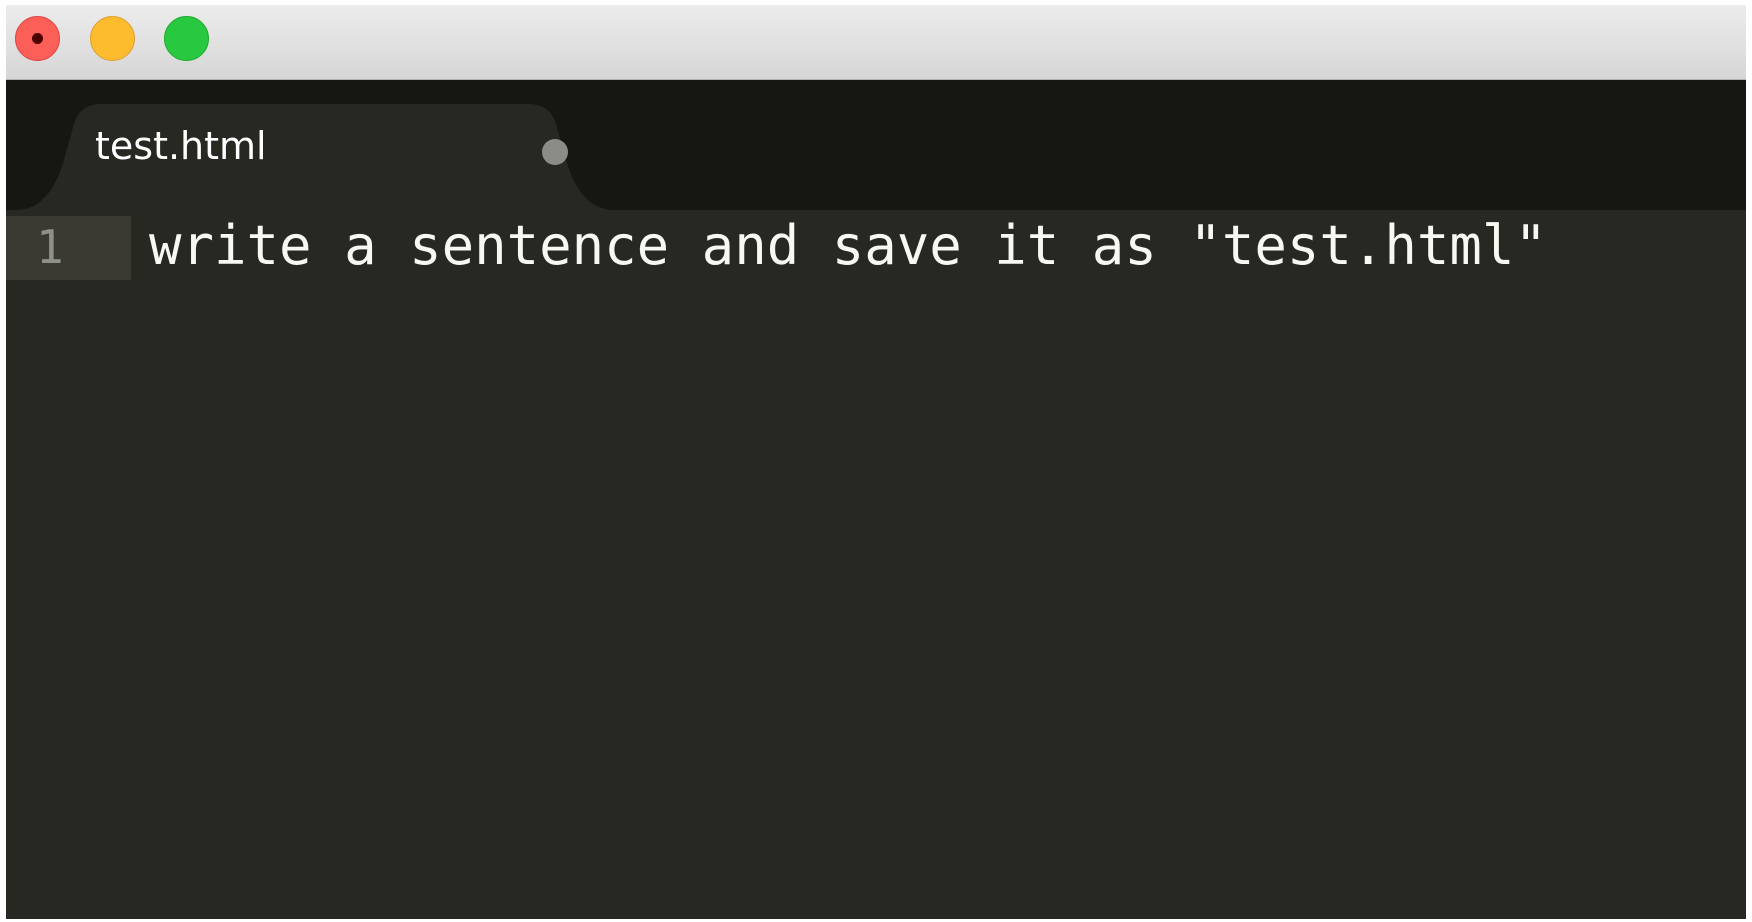 Image resolution: width=1752 pixels, height=922 pixels. Describe the element at coordinates (68, 248) in the screenshot. I see `gutter-current-line: 1` at that location.